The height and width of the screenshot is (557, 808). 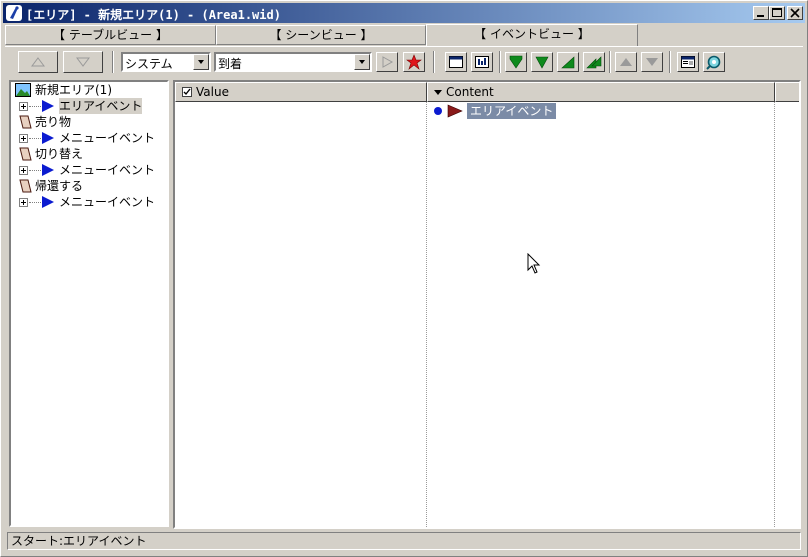 I want to click on play-button, so click(x=387, y=62).